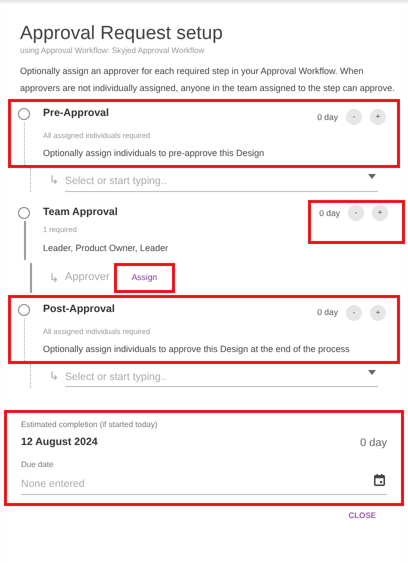  What do you see at coordinates (204, 484) in the screenshot?
I see `due-date-field: None entered` at bounding box center [204, 484].